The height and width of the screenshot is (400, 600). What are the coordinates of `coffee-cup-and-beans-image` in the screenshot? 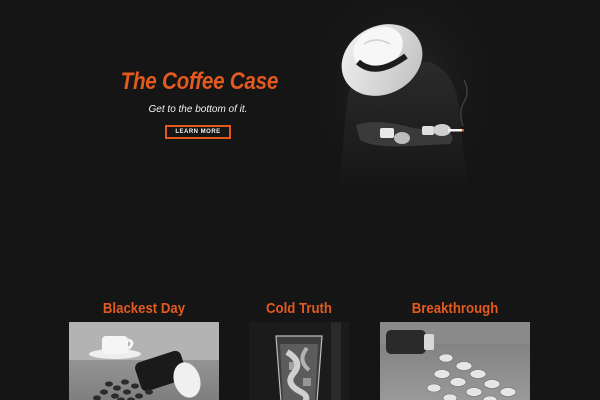 It's located at (144, 361).